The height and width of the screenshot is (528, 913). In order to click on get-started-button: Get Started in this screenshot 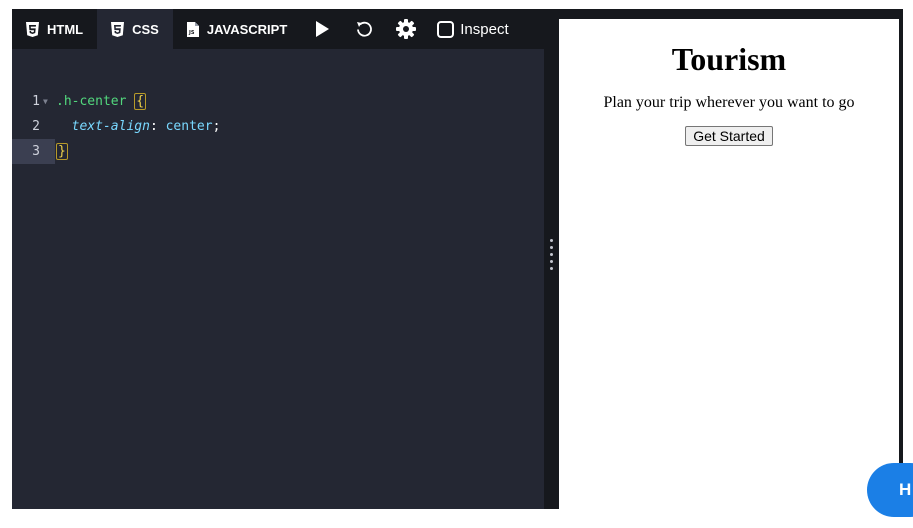, I will do `click(729, 136)`.